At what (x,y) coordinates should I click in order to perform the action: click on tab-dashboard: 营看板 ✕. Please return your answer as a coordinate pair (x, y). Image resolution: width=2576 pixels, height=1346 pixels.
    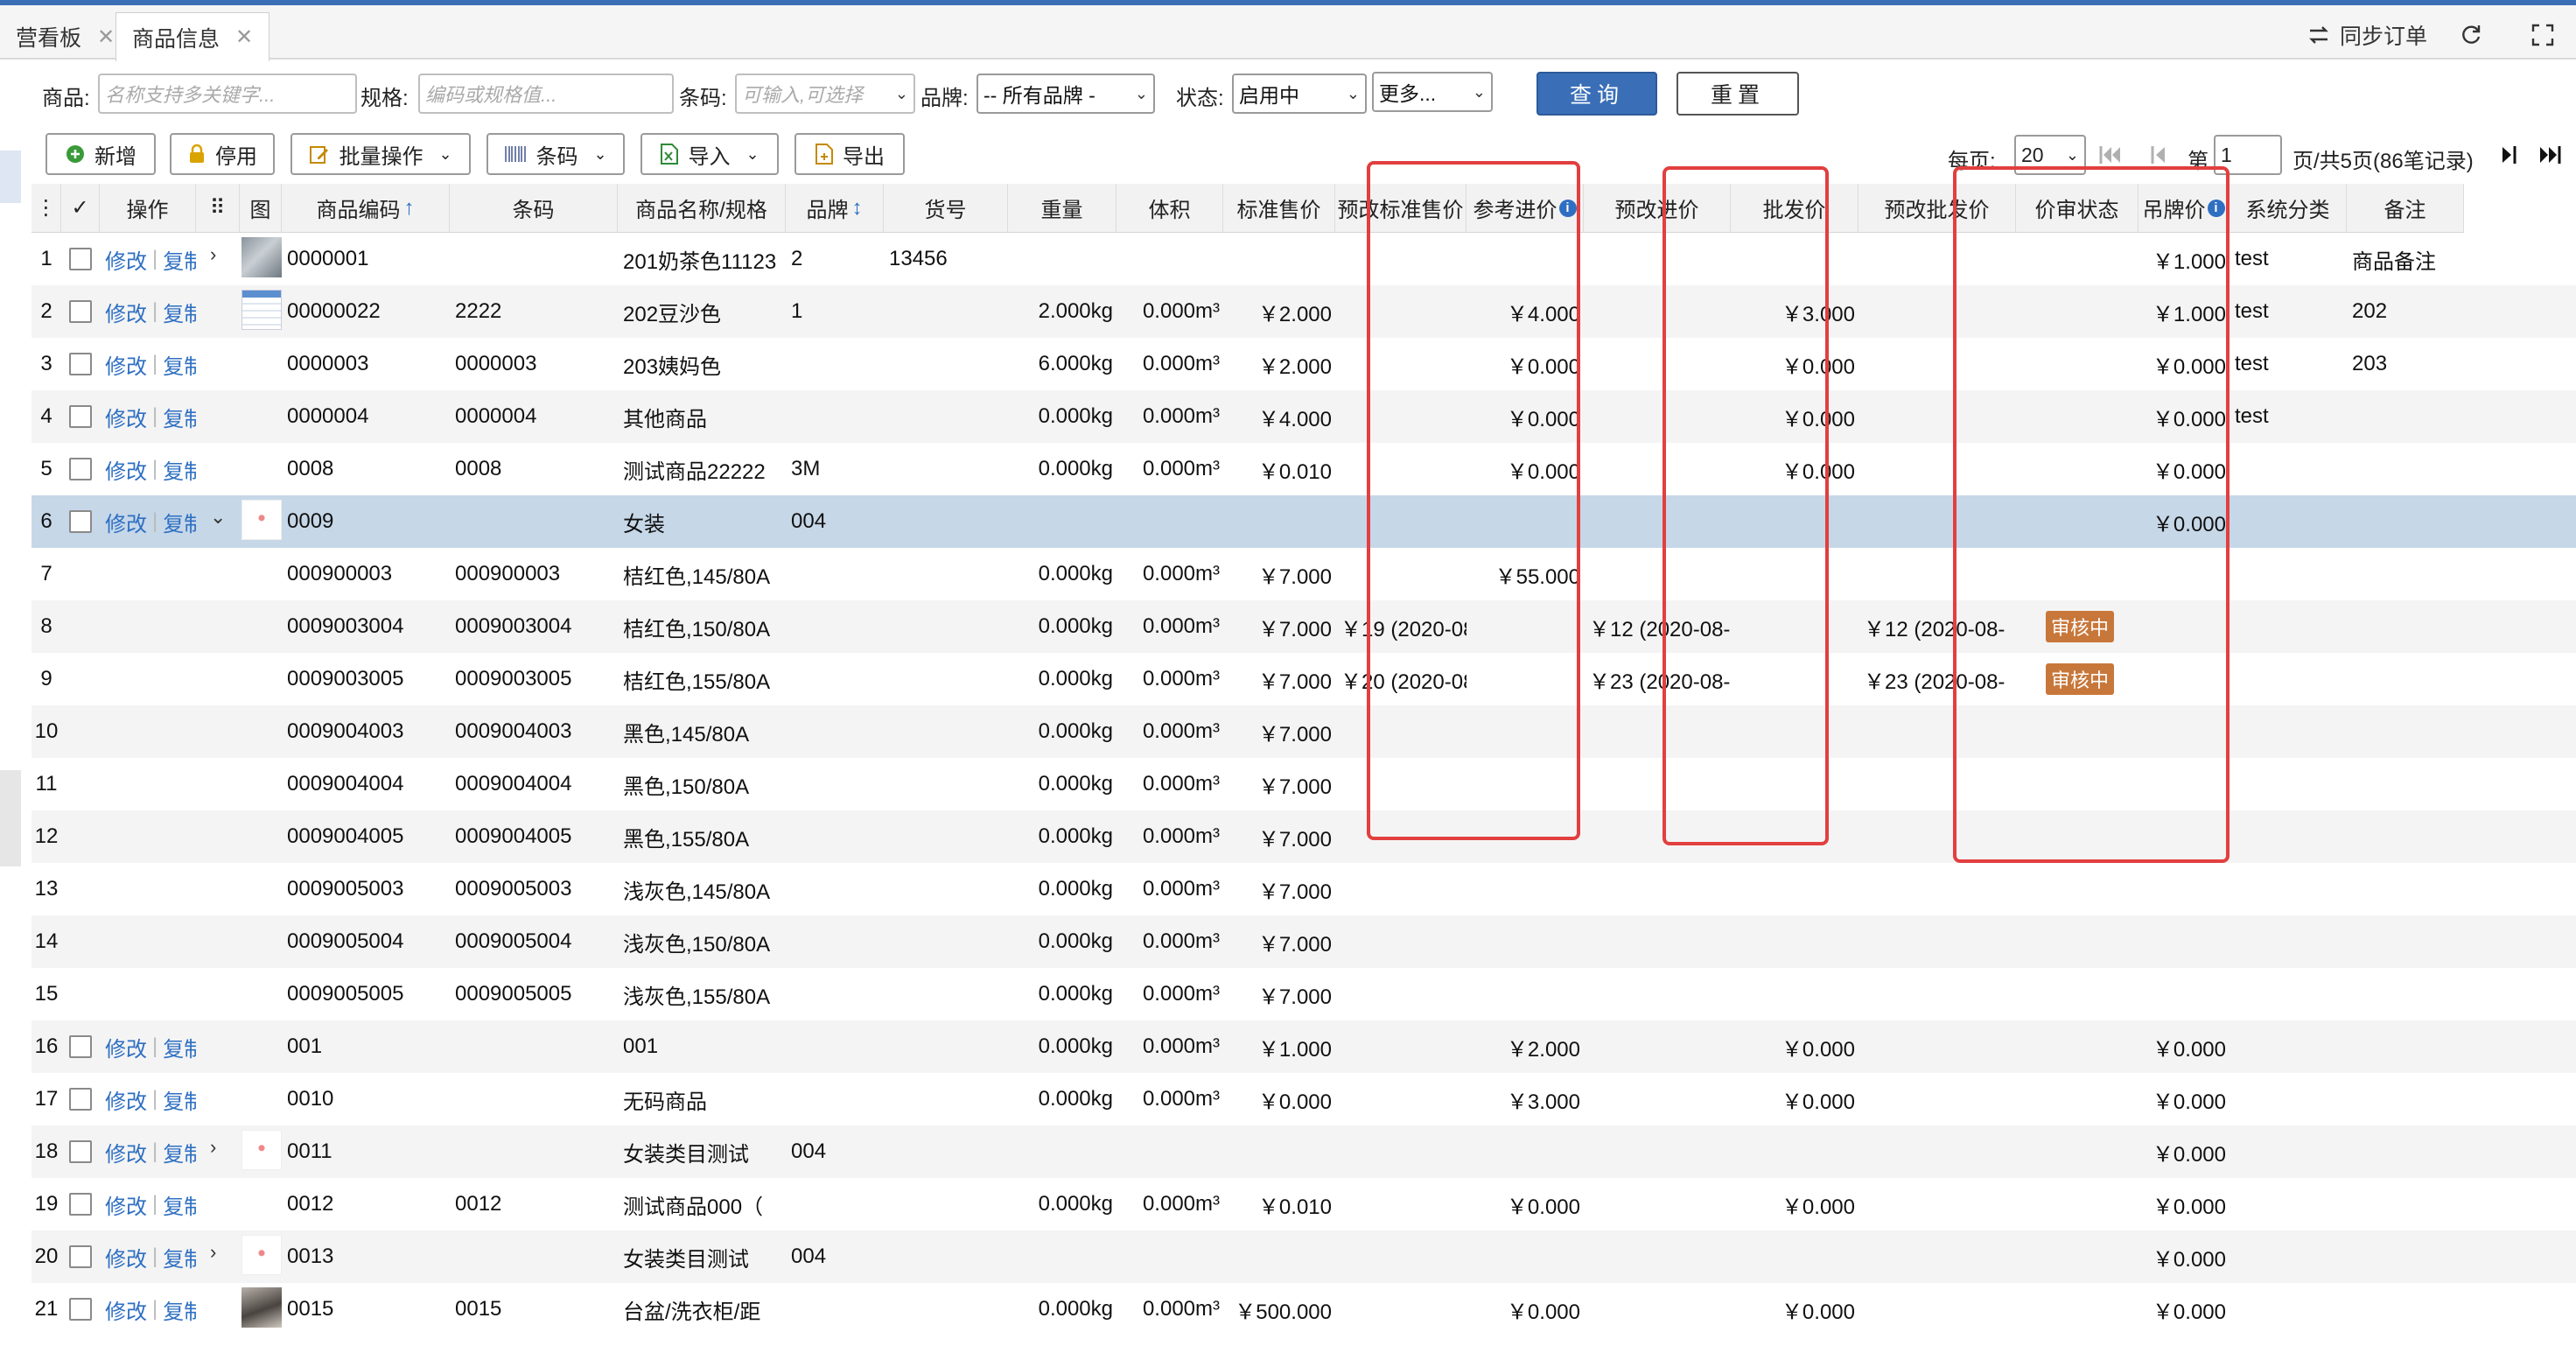
    Looking at the image, I should click on (65, 36).